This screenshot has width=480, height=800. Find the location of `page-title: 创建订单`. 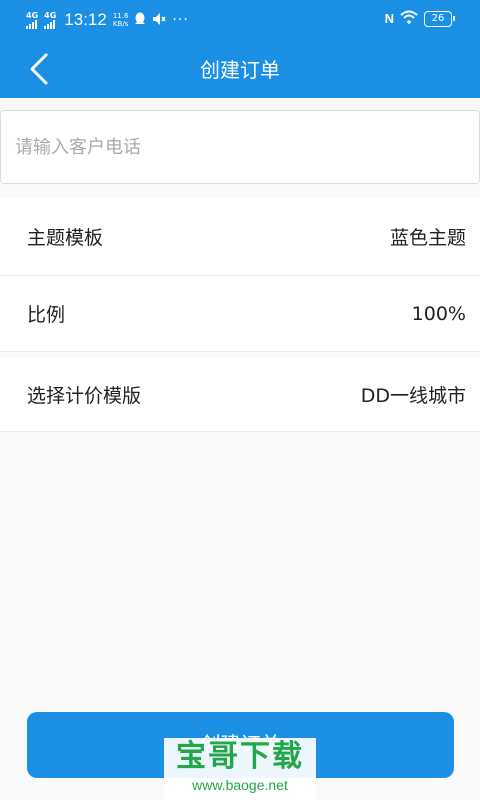

page-title: 创建订单 is located at coordinates (240, 70).